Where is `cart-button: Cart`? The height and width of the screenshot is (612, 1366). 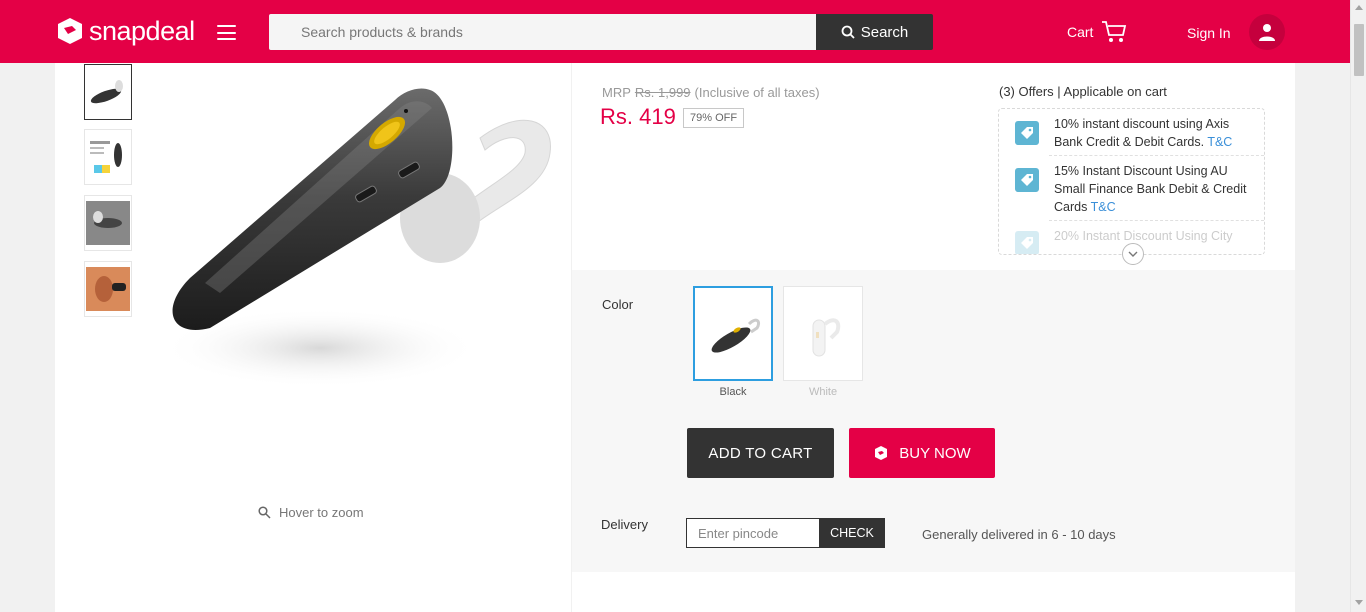
cart-button: Cart is located at coordinates (1097, 32).